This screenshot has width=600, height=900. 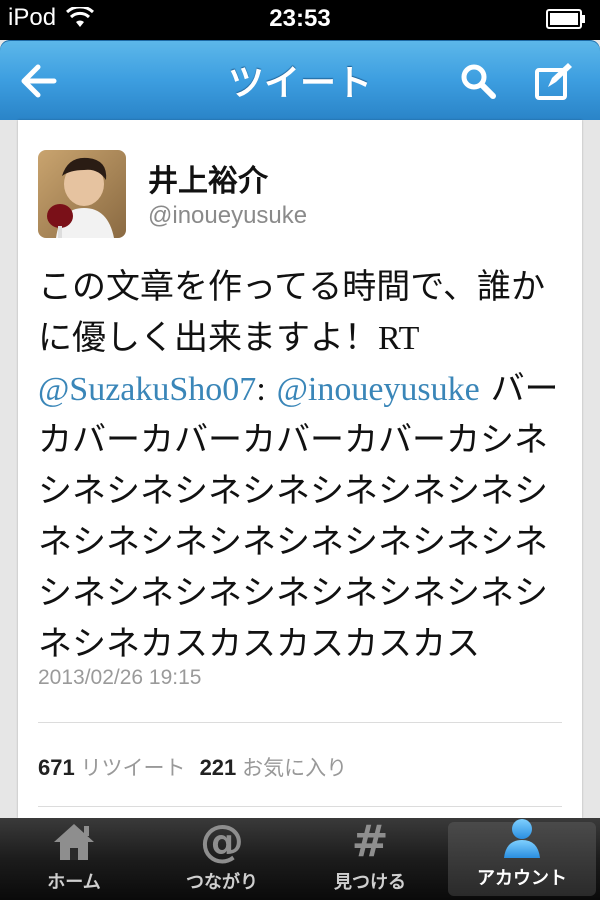 What do you see at coordinates (56, 767) in the screenshot?
I see `retweet-count: 671` at bounding box center [56, 767].